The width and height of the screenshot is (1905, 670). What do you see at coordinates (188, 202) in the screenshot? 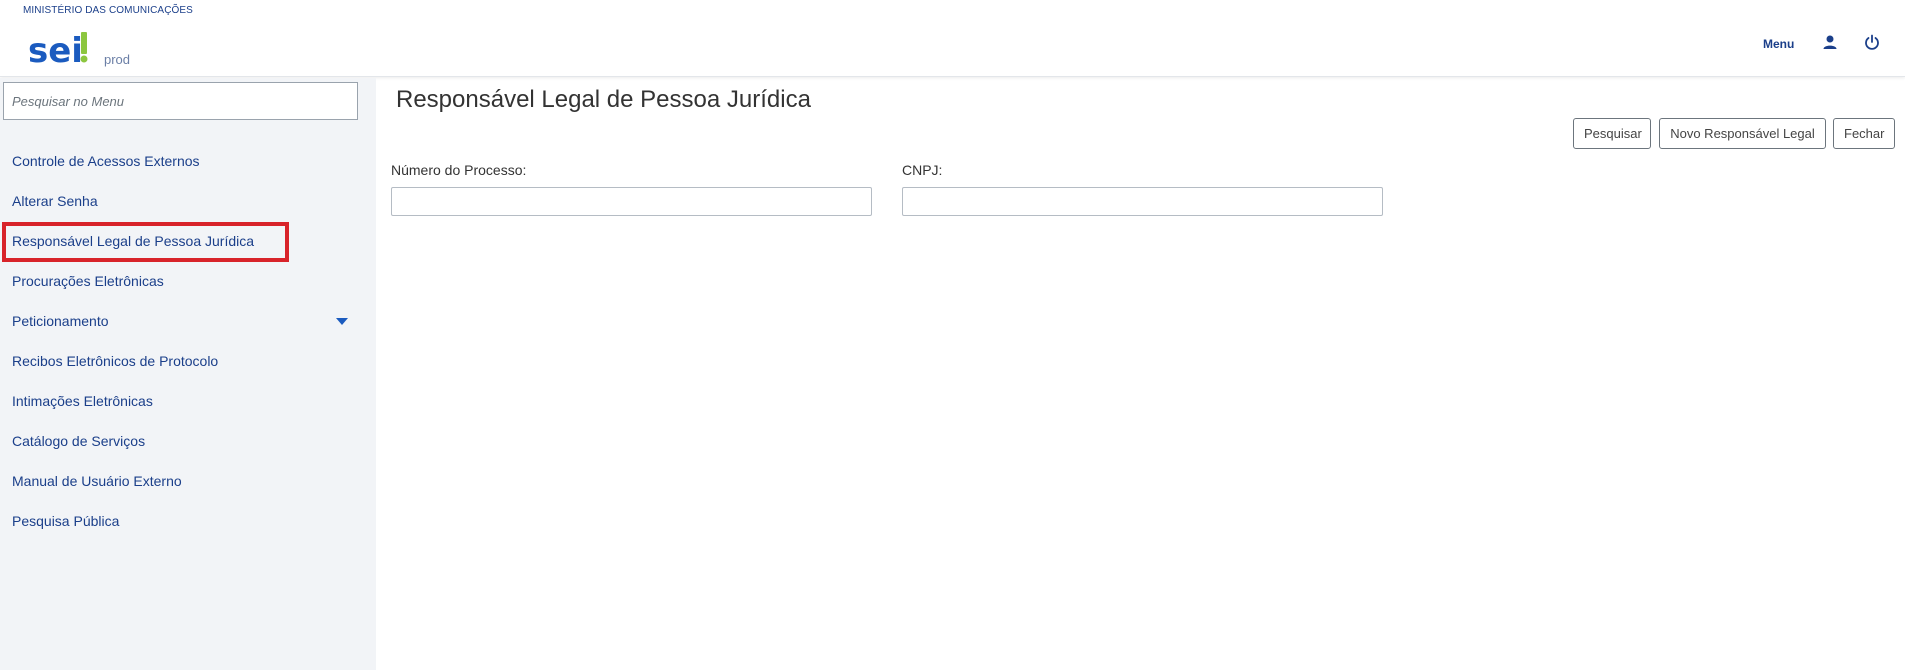
I see `sidebar-item-alterar-senha: Alterar Senha` at bounding box center [188, 202].